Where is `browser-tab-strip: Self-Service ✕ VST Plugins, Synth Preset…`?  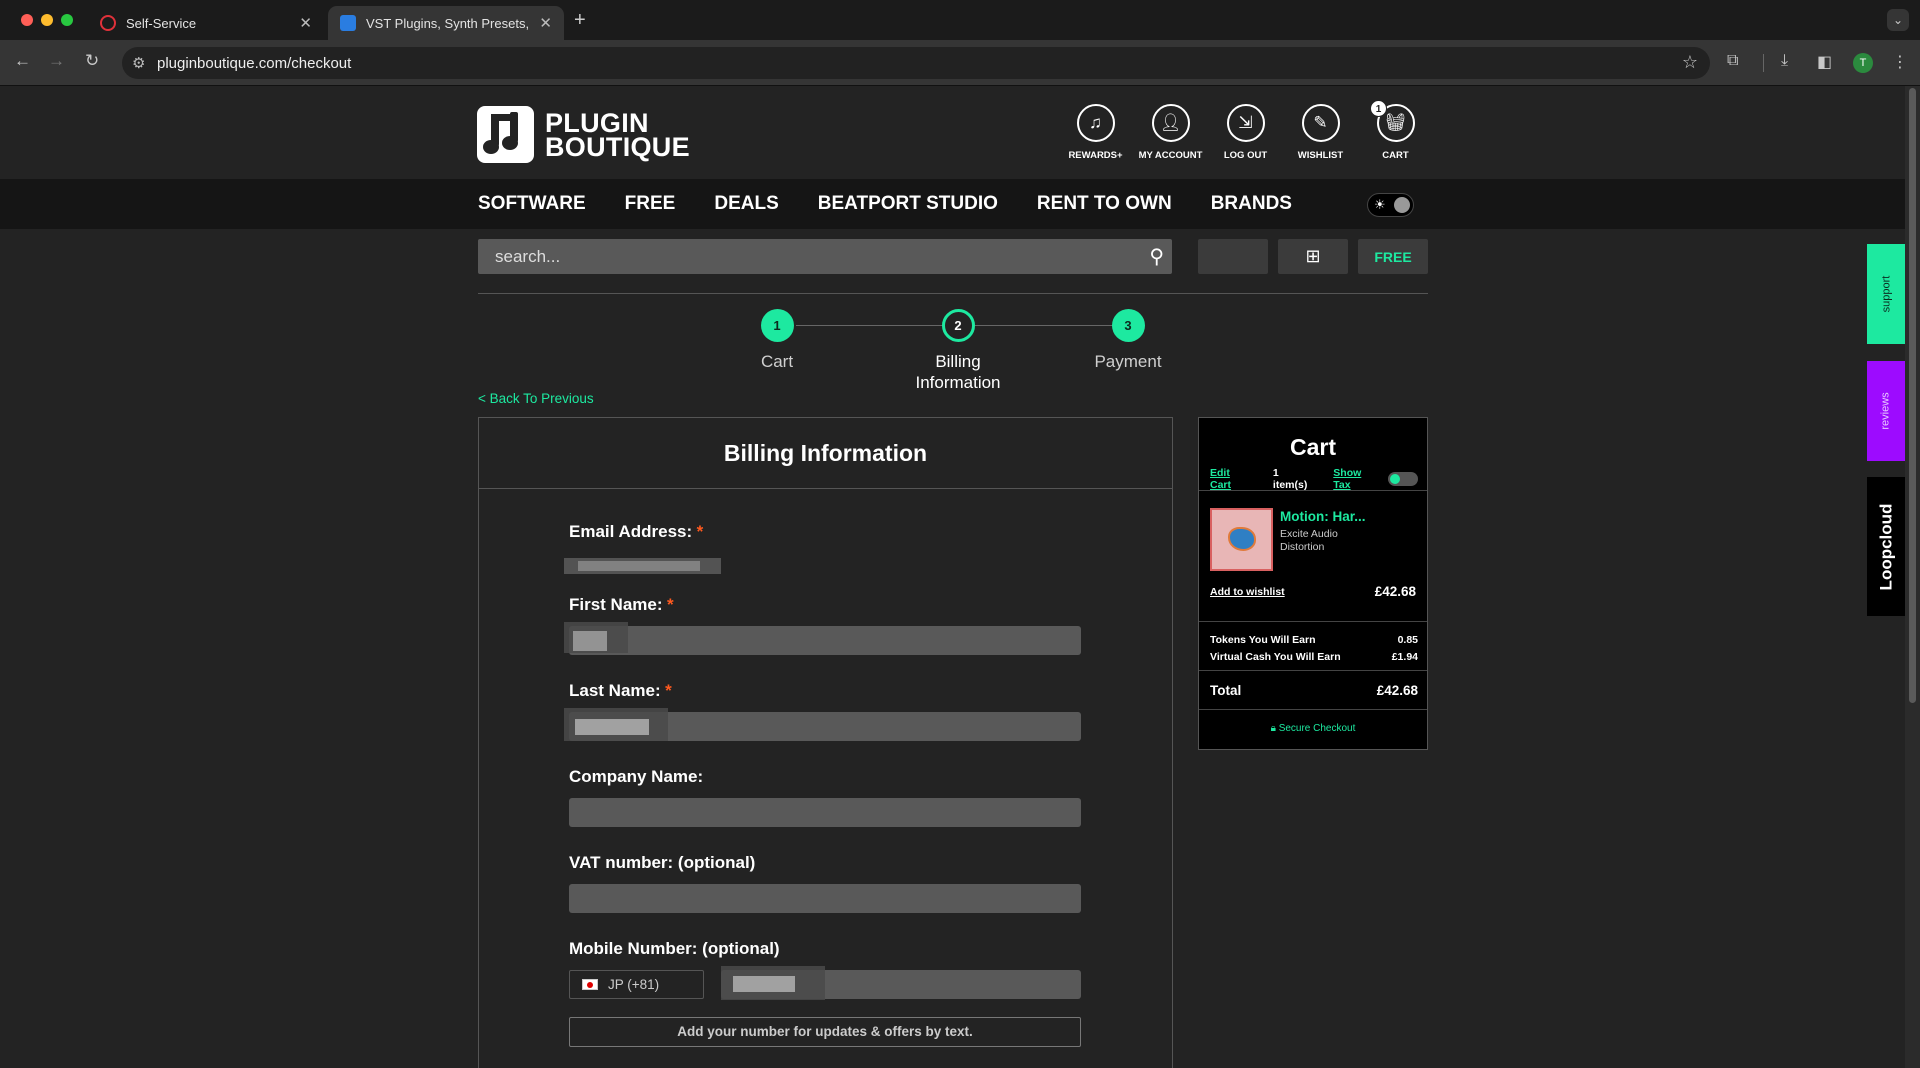
browser-tab-strip: Self-Service ✕ VST Plugins, Synth Preset… is located at coordinates (960, 20).